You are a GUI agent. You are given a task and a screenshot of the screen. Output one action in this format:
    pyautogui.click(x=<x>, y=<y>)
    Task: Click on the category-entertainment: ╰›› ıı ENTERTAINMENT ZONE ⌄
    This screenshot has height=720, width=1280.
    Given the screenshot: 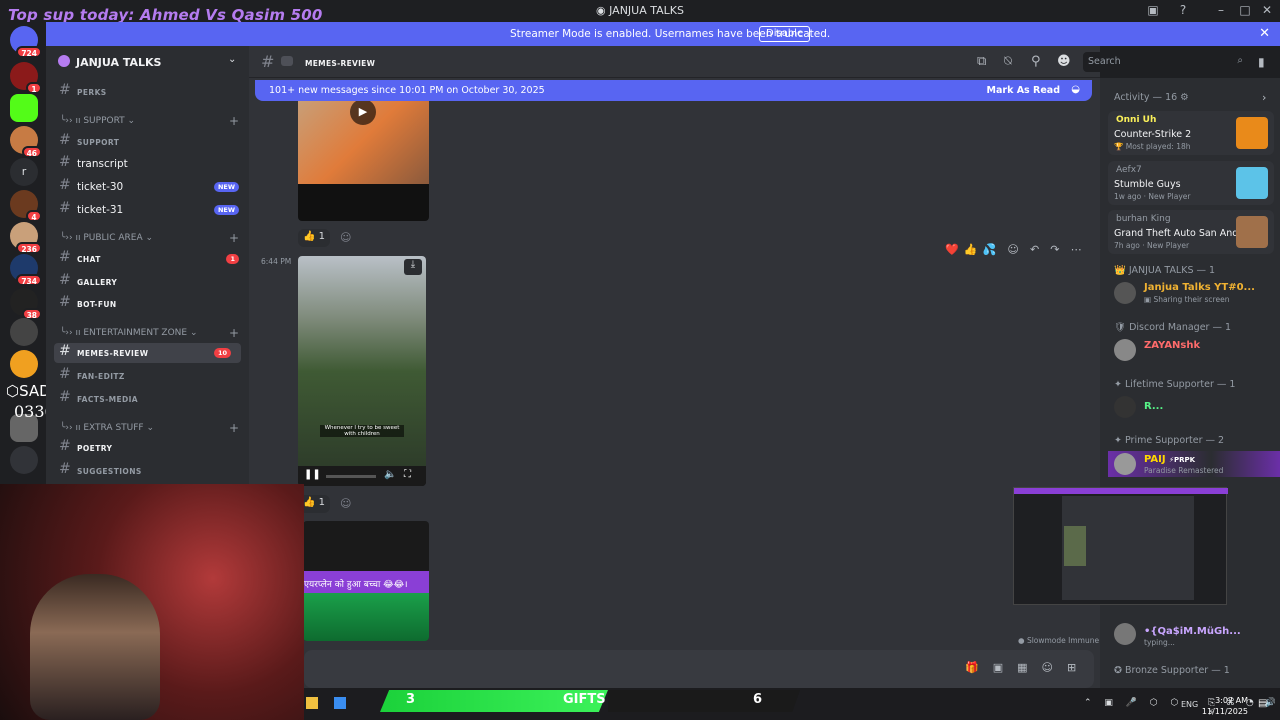 What is the action you would take?
    pyautogui.click(x=129, y=333)
    